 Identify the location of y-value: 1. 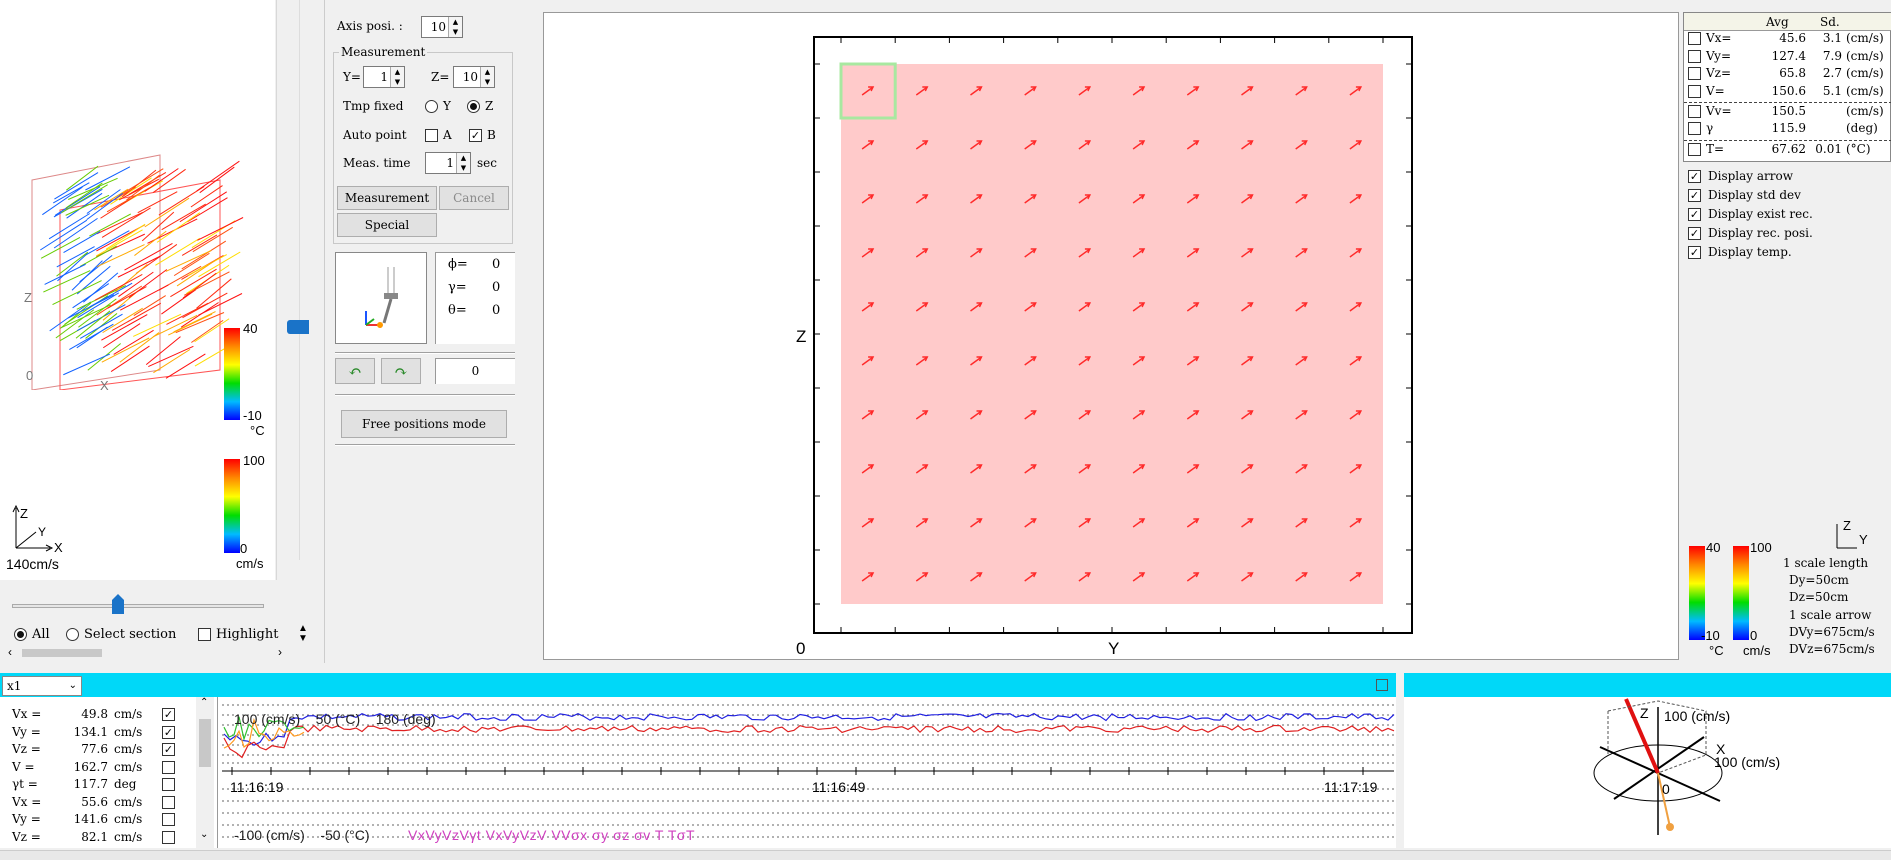
(384, 77).